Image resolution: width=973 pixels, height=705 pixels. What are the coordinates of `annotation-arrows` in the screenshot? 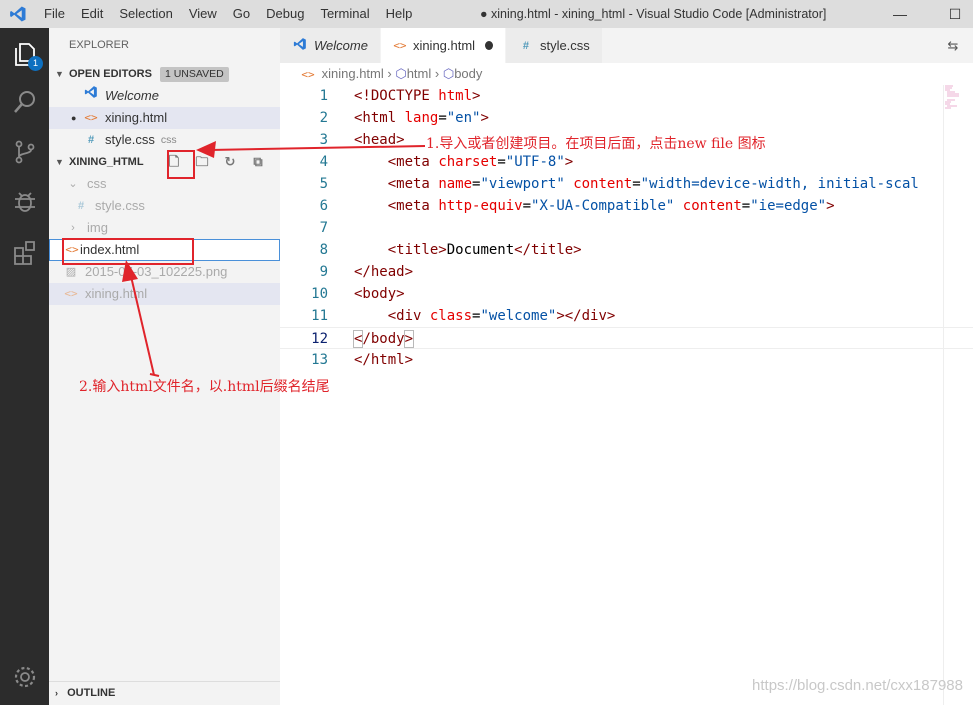 It's located at (274, 259).